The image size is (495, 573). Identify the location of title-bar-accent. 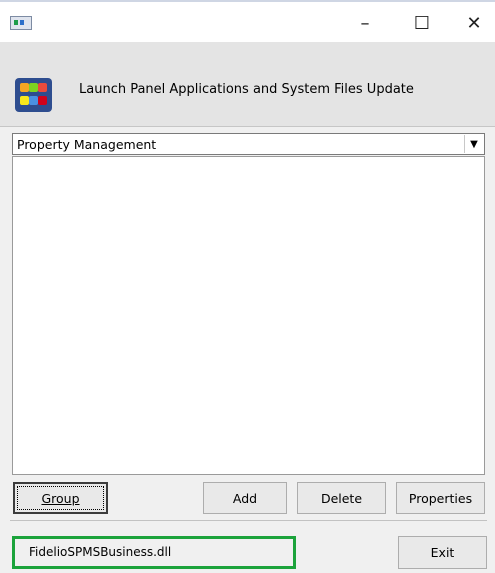
(247, 1).